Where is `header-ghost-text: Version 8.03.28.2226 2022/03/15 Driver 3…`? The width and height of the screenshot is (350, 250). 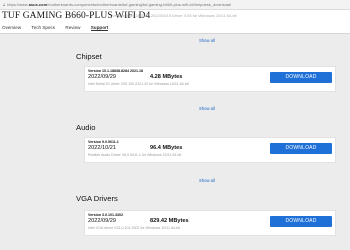 header-ghost-text: Version 8.03.28.2226 2022/03/15 Driver 3… is located at coordinates (174, 15).